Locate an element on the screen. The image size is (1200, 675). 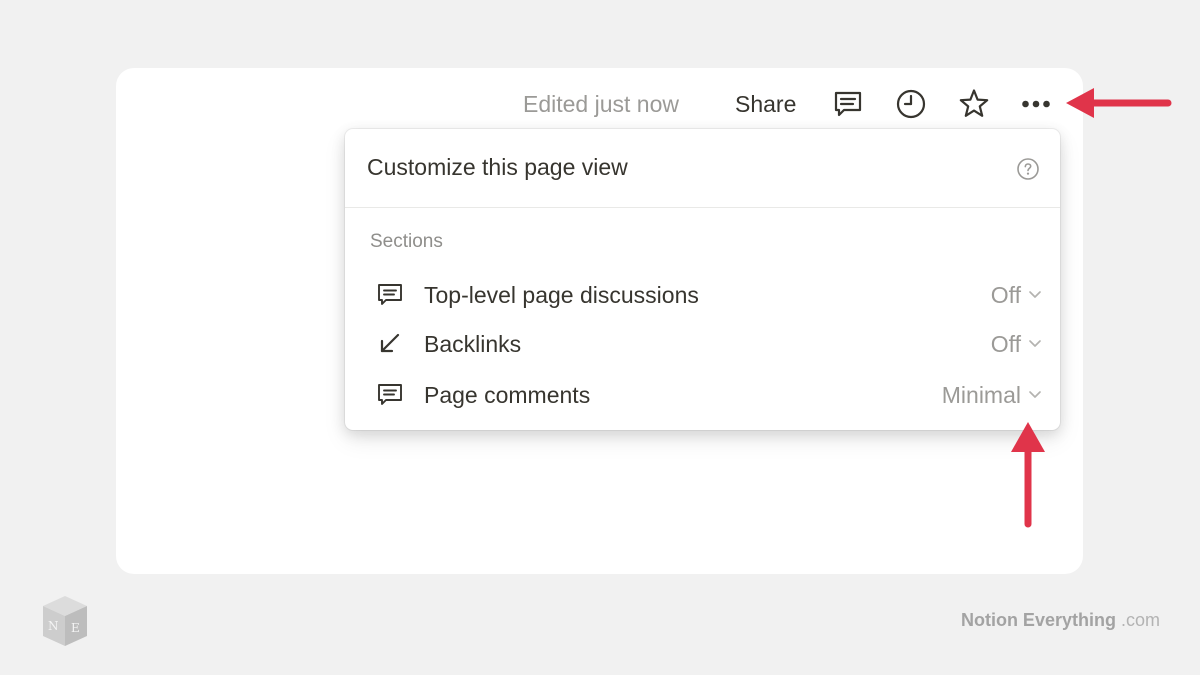
edited-status: Edited just now is located at coordinates (601, 104).